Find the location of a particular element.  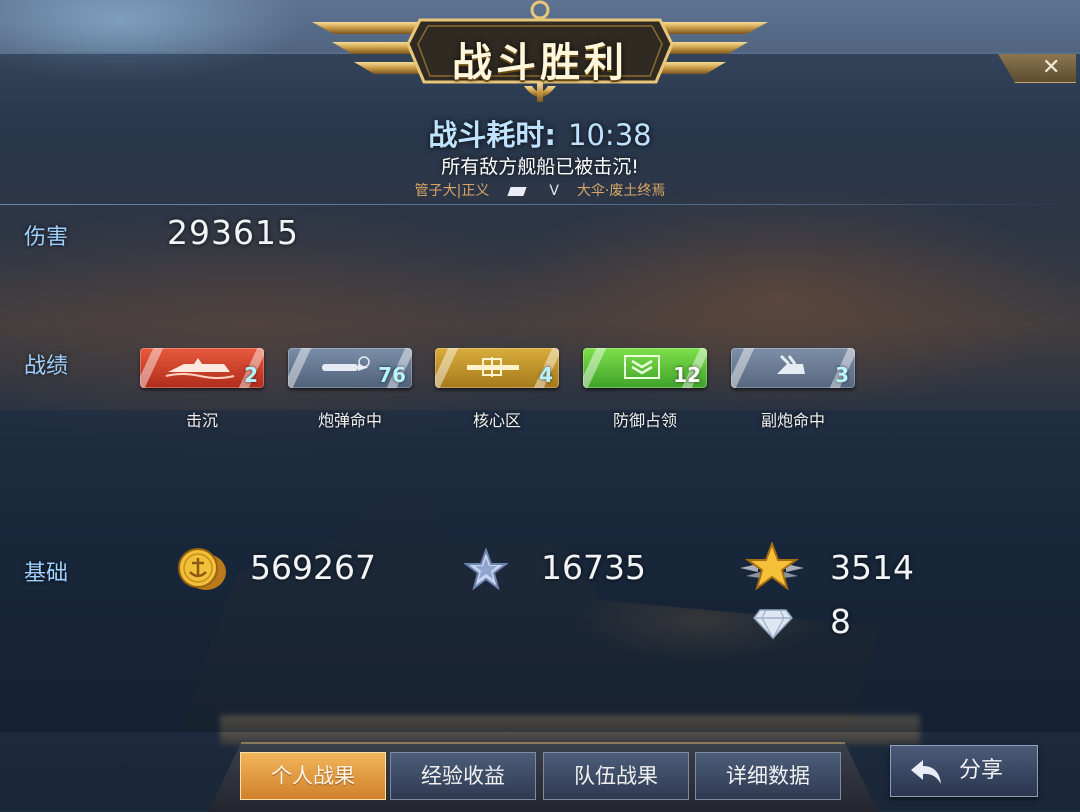

tab-team-results: 队伍战果 is located at coordinates (616, 776).